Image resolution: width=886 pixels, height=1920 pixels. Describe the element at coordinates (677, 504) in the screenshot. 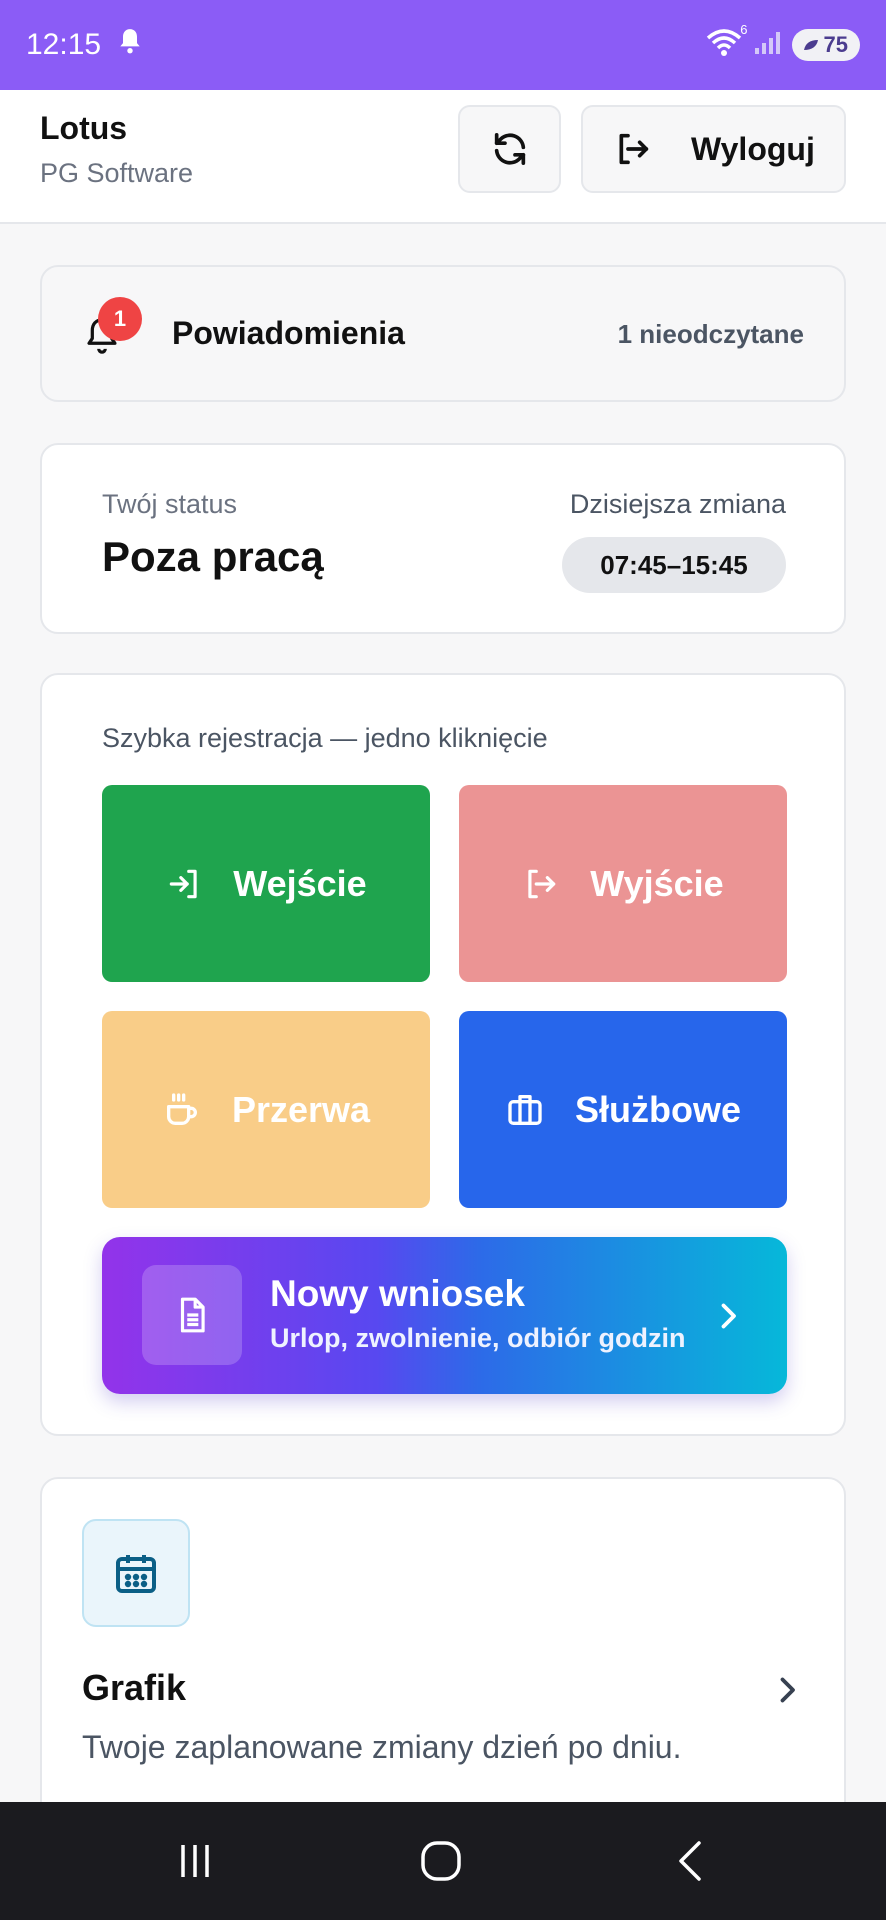

I see `shift-label: Dzisiejsza zmiana` at that location.